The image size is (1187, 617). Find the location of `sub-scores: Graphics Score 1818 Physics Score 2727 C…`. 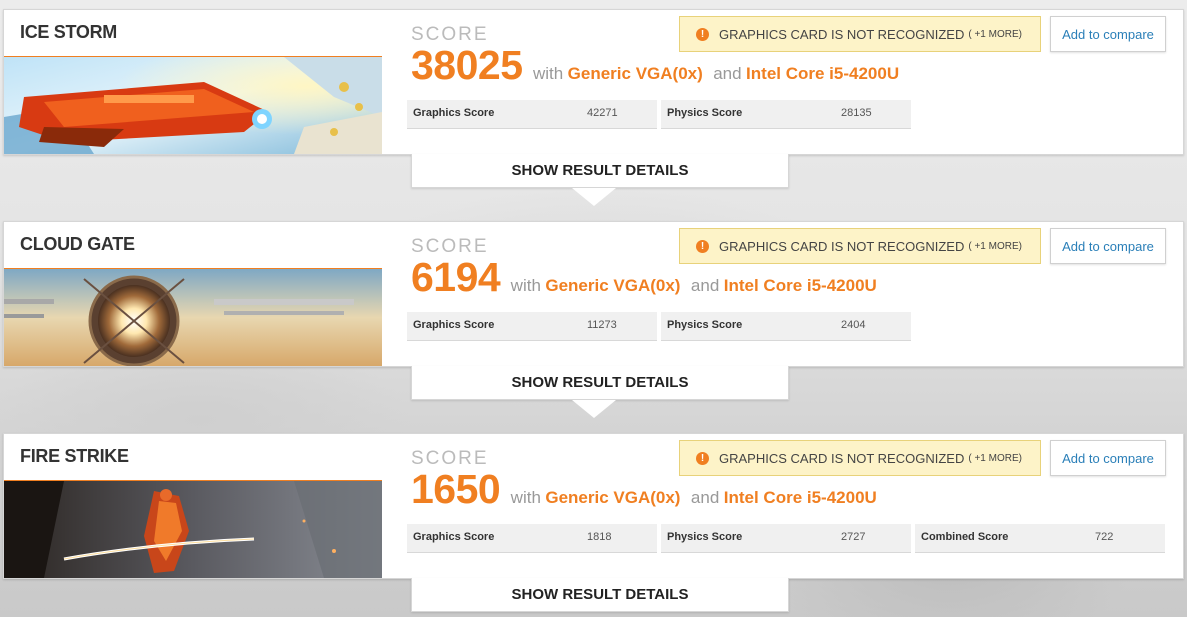

sub-scores: Graphics Score 1818 Physics Score 2727 C… is located at coordinates (788, 538).